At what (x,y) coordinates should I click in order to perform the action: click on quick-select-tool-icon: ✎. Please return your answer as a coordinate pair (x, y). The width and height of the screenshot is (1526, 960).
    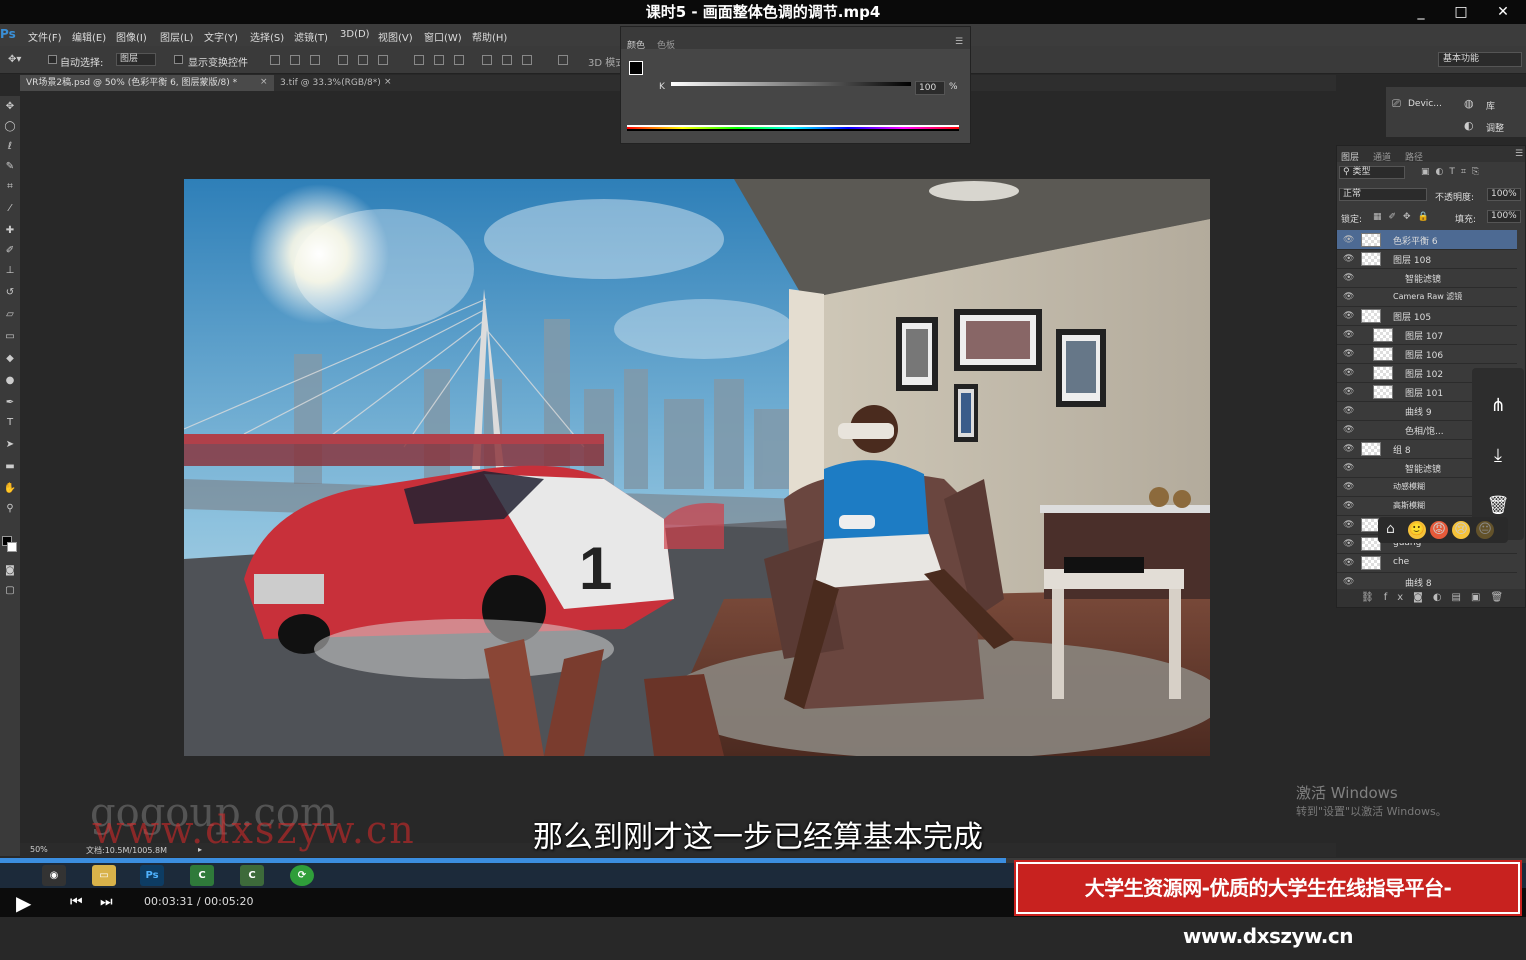
    Looking at the image, I should click on (10, 167).